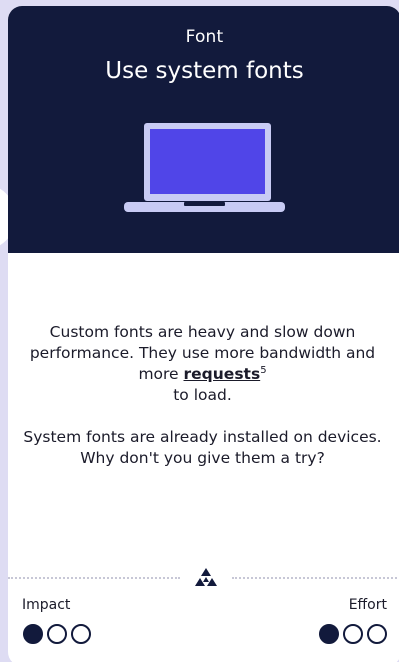  What do you see at coordinates (204, 167) in the screenshot?
I see `laptop-icon` at bounding box center [204, 167].